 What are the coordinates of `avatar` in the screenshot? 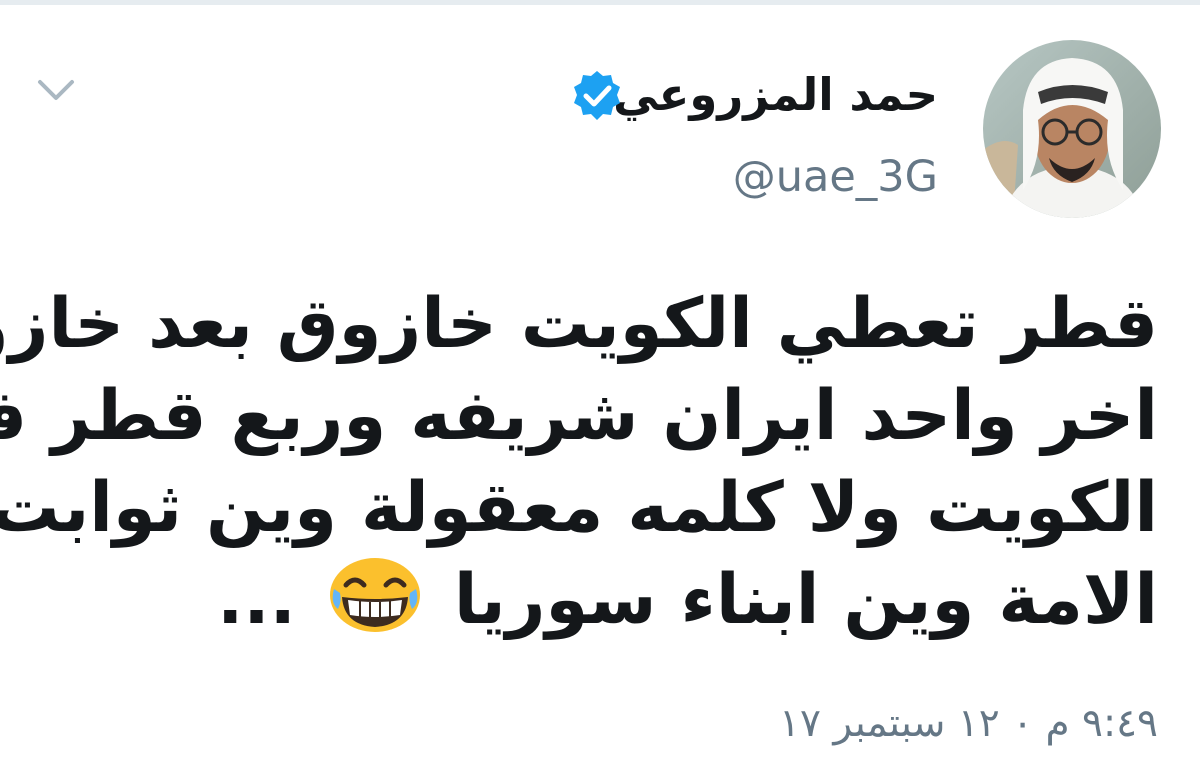 It's located at (1072, 129).